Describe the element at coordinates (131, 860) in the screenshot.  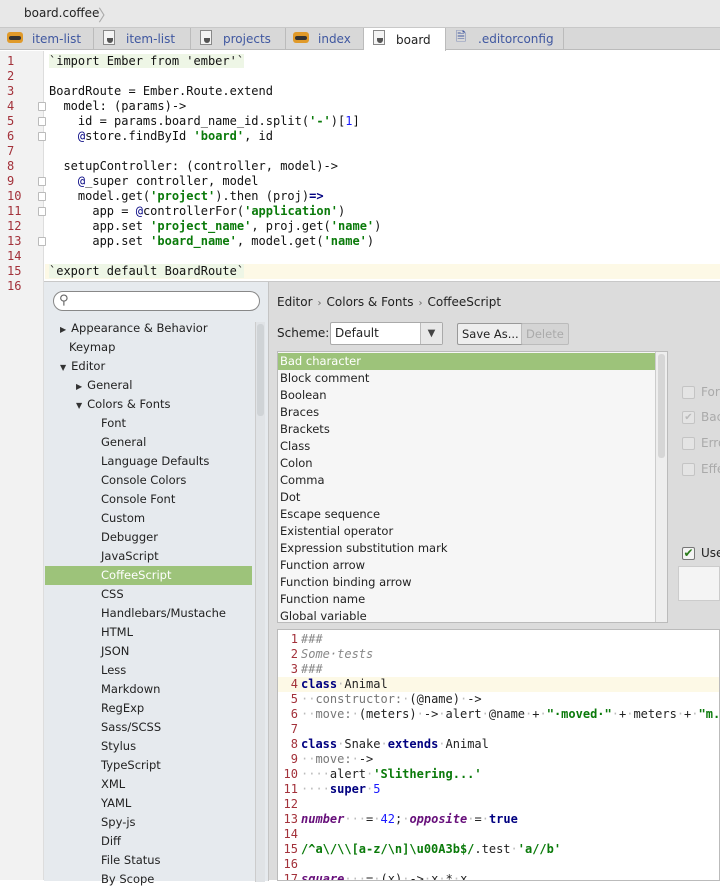
I see `tree-item-file-status: File Status` at that location.